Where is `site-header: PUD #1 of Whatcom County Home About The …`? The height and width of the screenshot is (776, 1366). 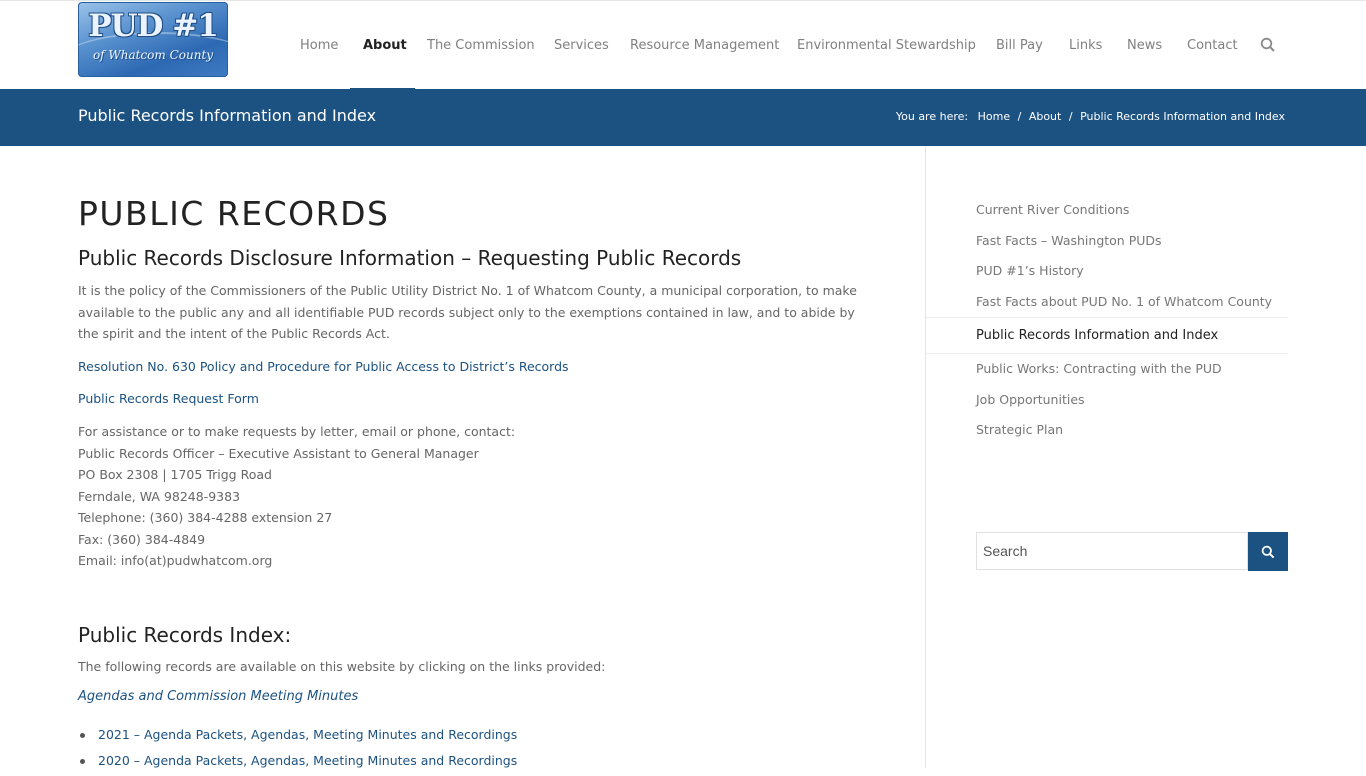 site-header: PUD #1 of Whatcom County Home About The … is located at coordinates (683, 45).